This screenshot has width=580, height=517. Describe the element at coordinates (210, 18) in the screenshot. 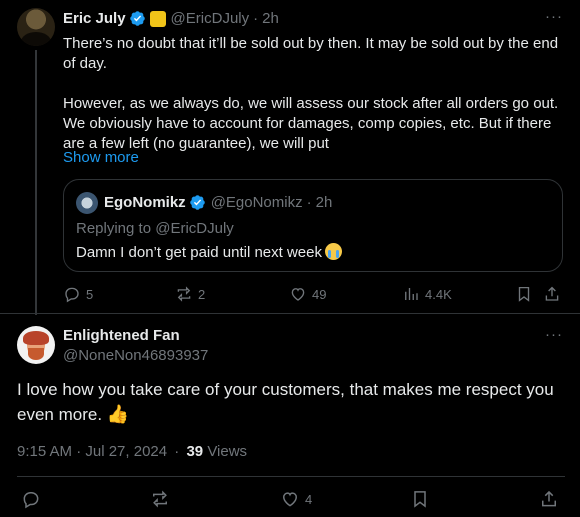

I see `author-handle: @EricDJuly` at that location.